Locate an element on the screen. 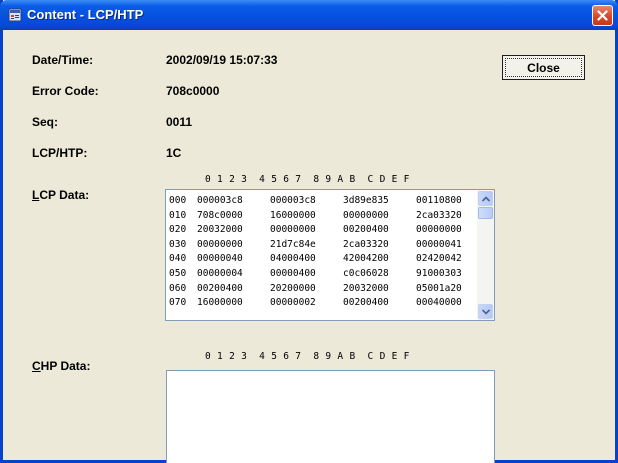 This screenshot has width=618, height=463. scroll-down-button is located at coordinates (485, 311).